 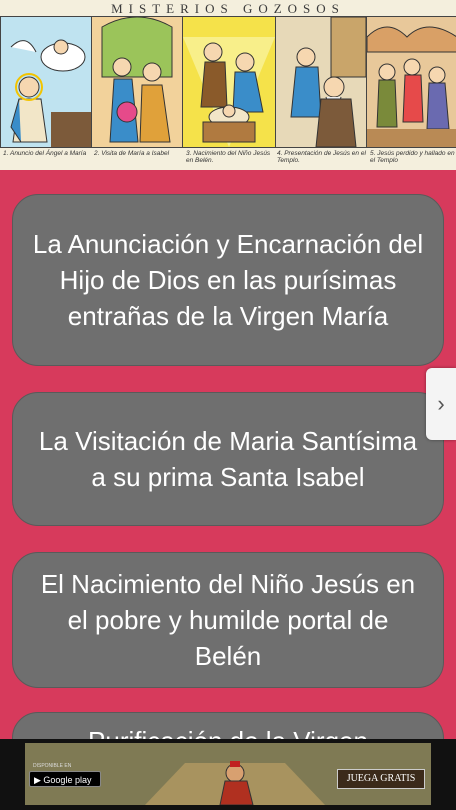 What do you see at coordinates (39, 780) in the screenshot?
I see `play-icon: ▶` at bounding box center [39, 780].